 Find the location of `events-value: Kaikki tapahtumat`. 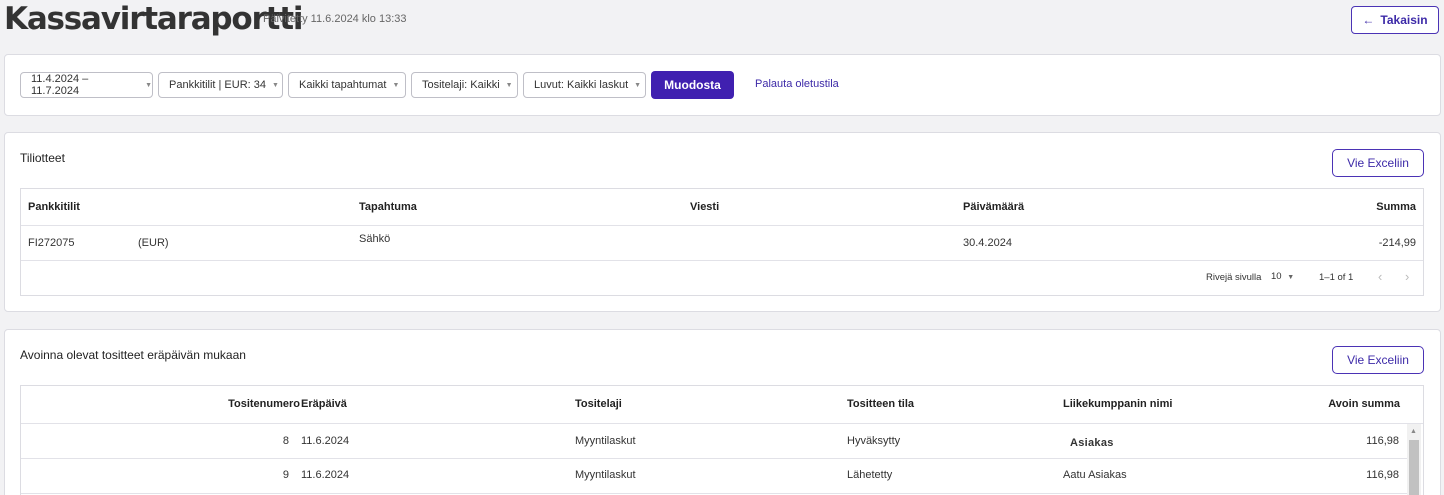

events-value: Kaikki tapahtumat is located at coordinates (343, 85).